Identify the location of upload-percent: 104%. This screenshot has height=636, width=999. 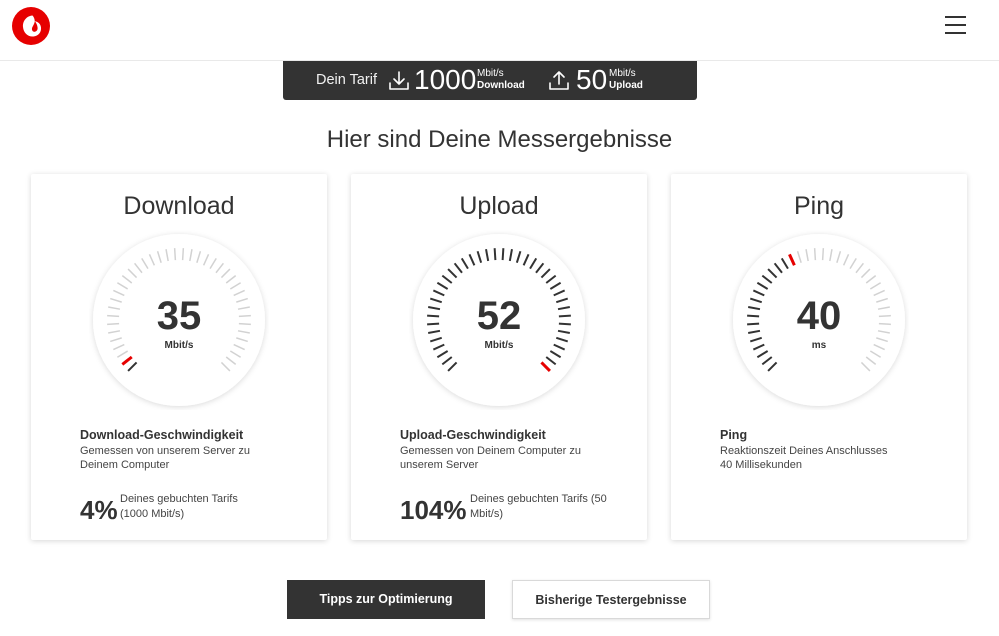
(433, 510).